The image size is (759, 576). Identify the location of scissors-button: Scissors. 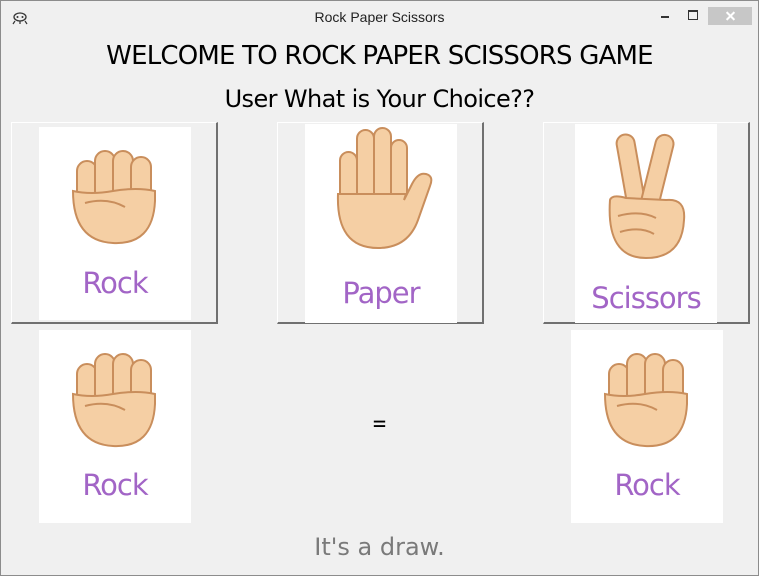
(646, 223).